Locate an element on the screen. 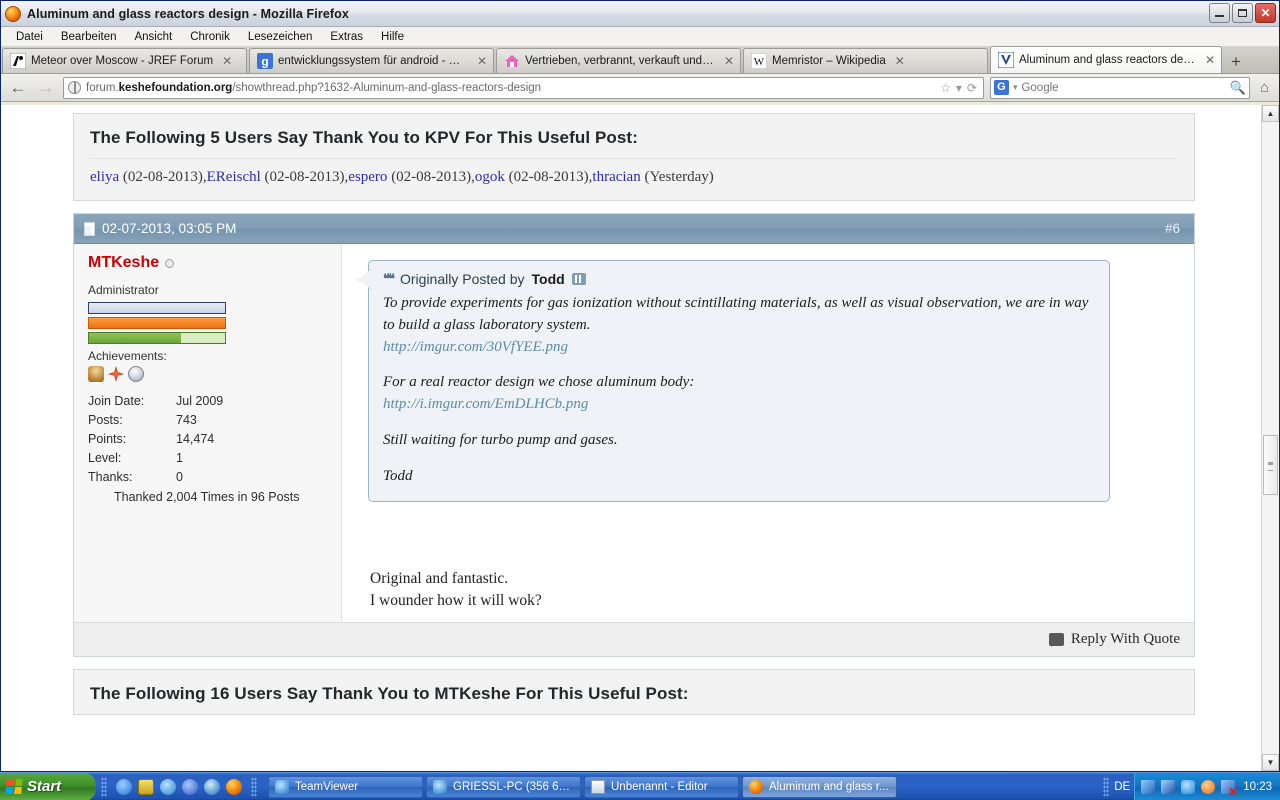 The image size is (1280, 800). browser-tab-4: W Memristor – Wikipedia ✕ is located at coordinates (865, 60).